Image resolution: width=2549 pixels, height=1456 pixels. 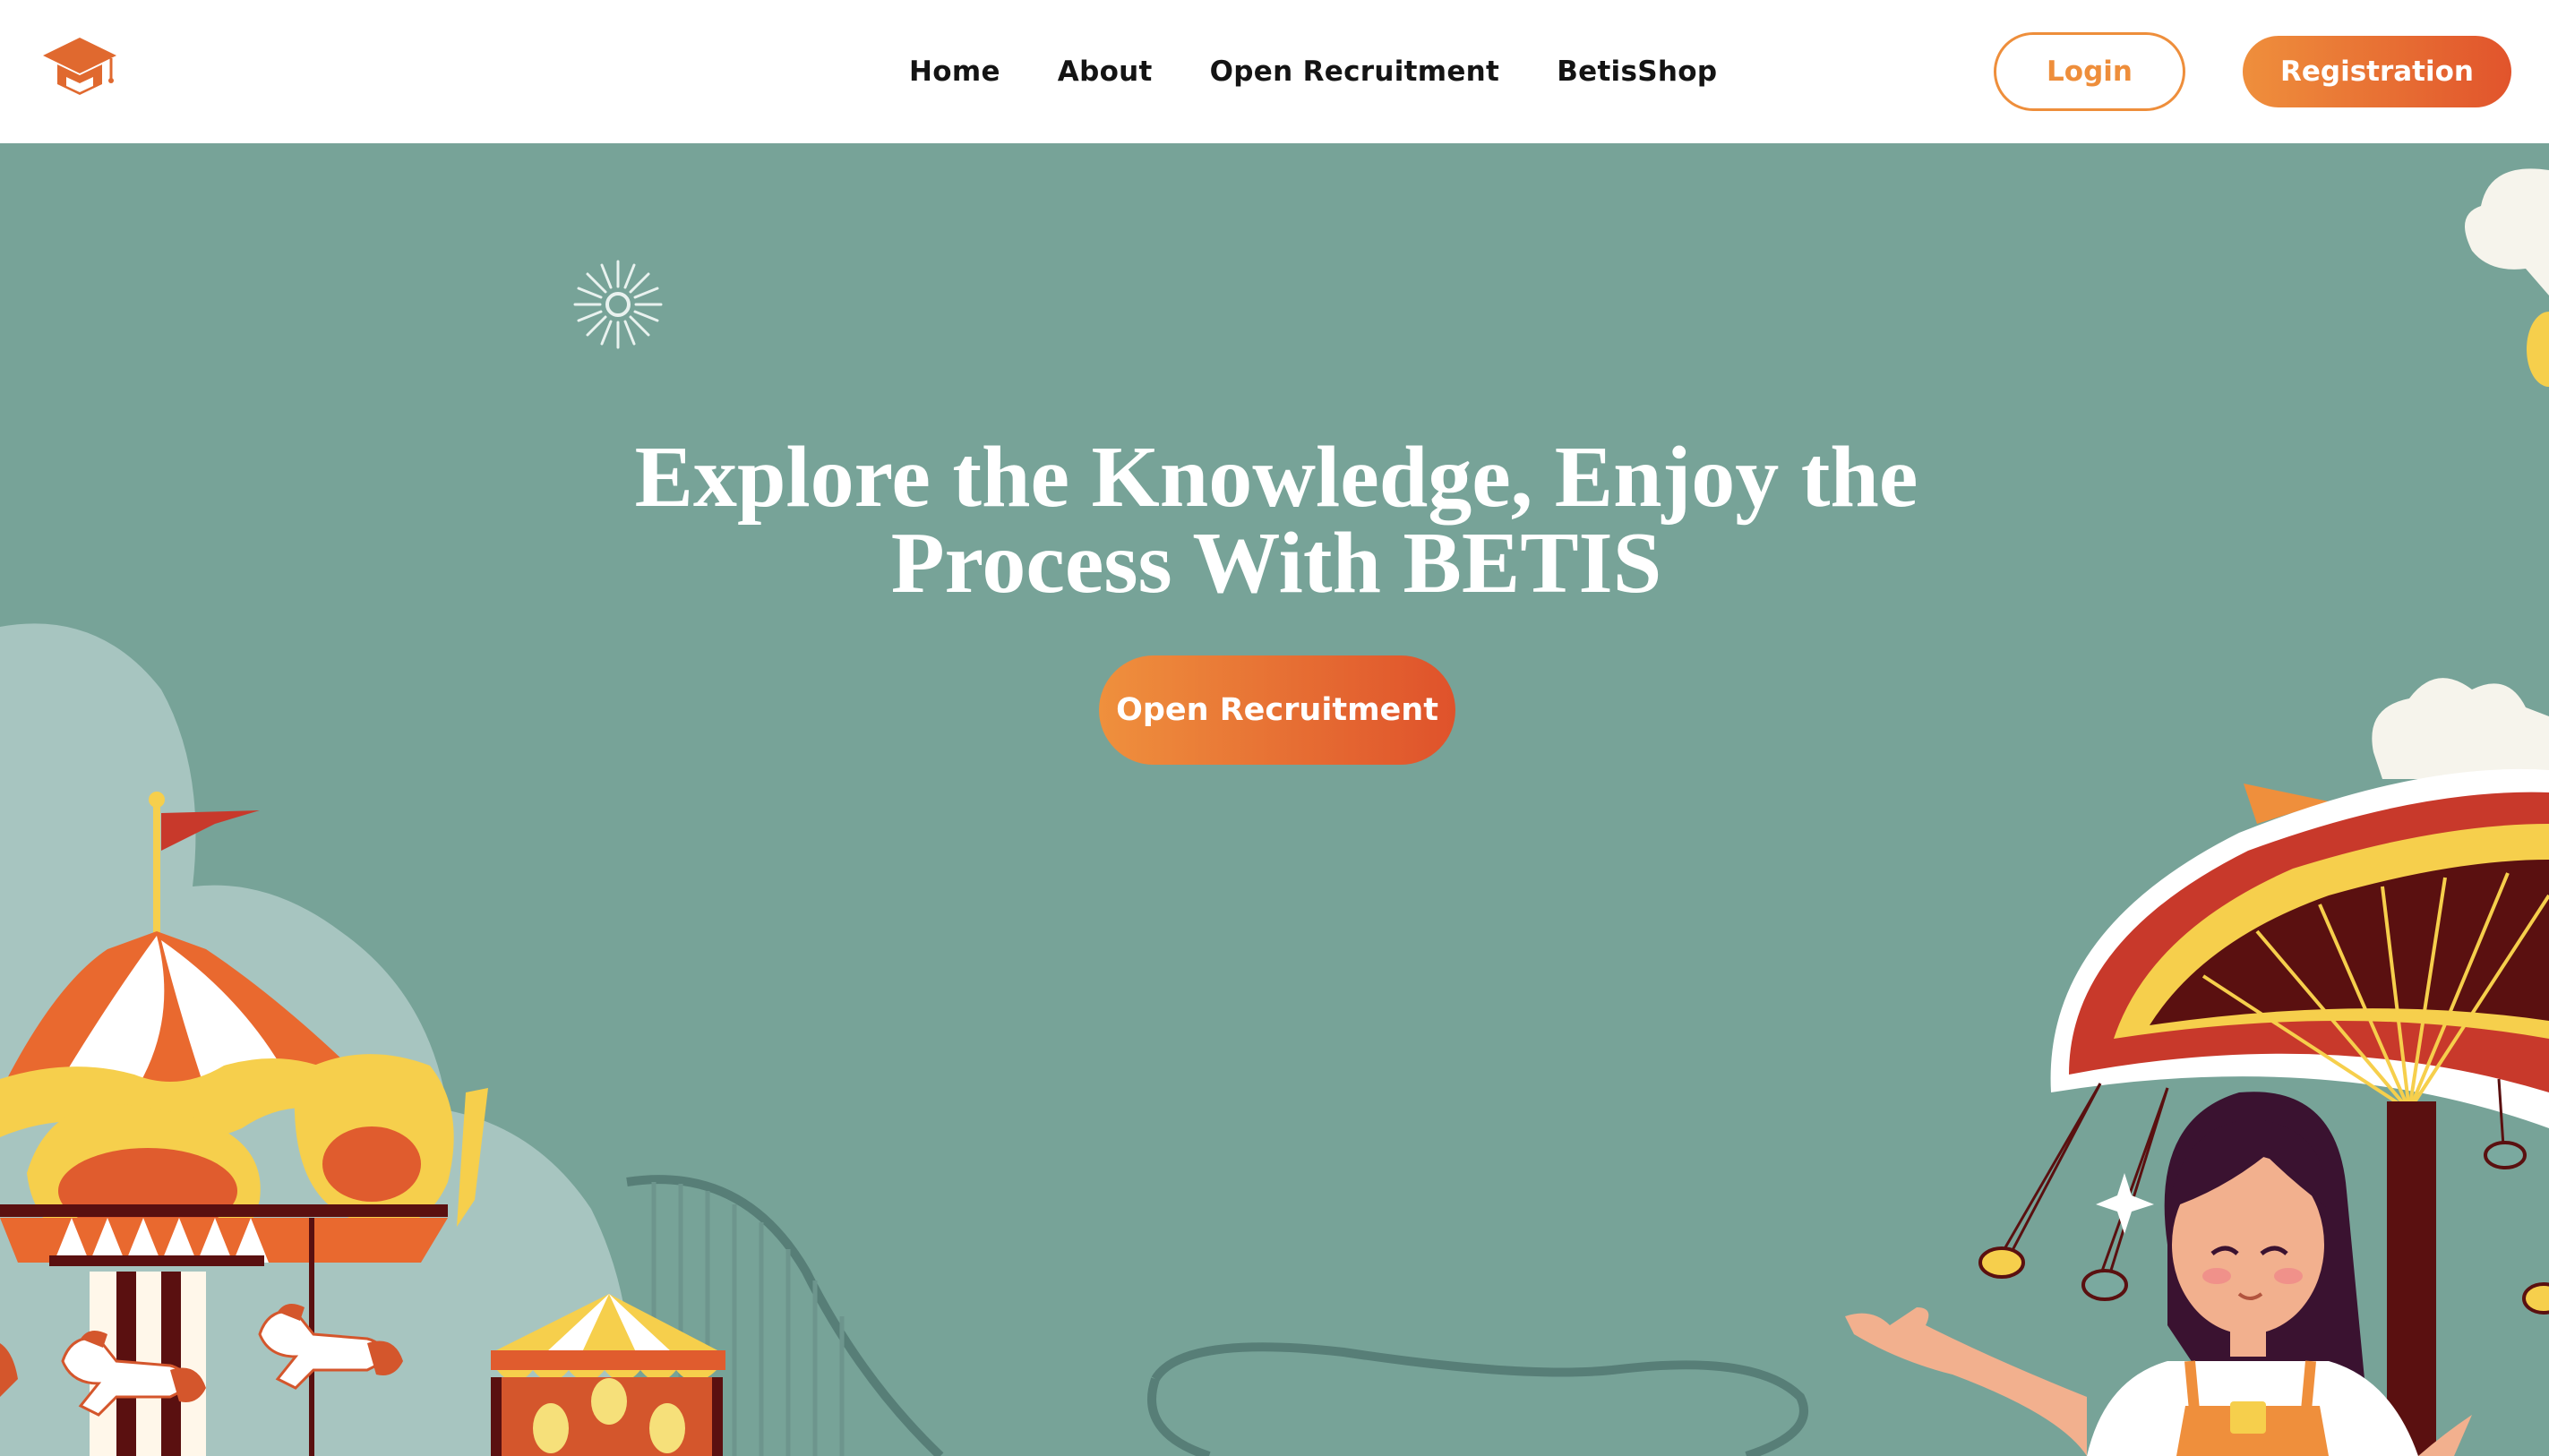 I want to click on main-nav: Home About Open Recruitment BetisShop, so click(x=1313, y=71).